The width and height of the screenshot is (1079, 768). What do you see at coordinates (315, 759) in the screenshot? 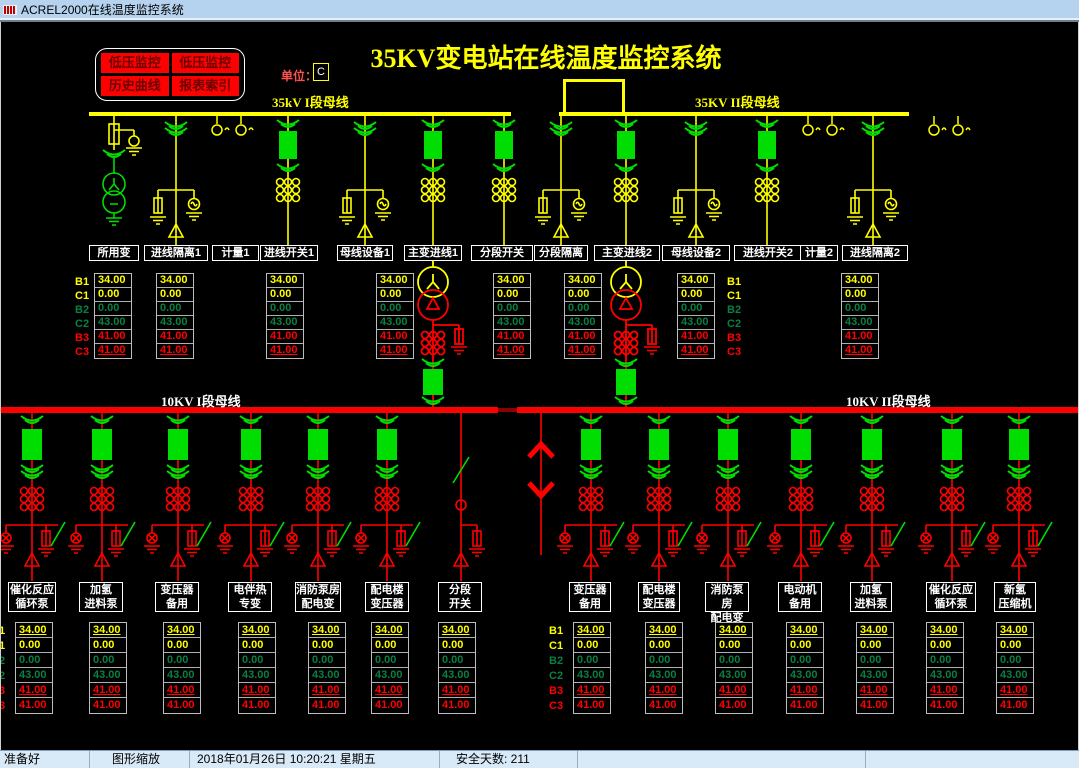
I see `status-datetime: 2018年01月26日 10:20:21 星期五` at bounding box center [315, 759].